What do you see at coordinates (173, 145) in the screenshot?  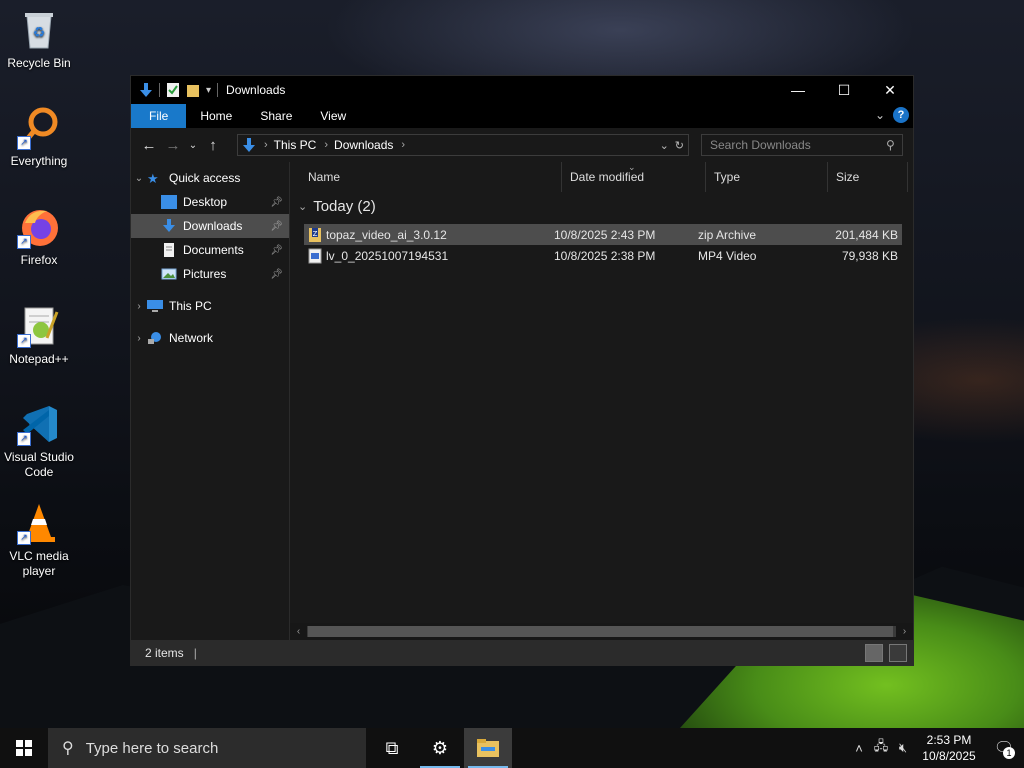 I see `forward-button: →` at bounding box center [173, 145].